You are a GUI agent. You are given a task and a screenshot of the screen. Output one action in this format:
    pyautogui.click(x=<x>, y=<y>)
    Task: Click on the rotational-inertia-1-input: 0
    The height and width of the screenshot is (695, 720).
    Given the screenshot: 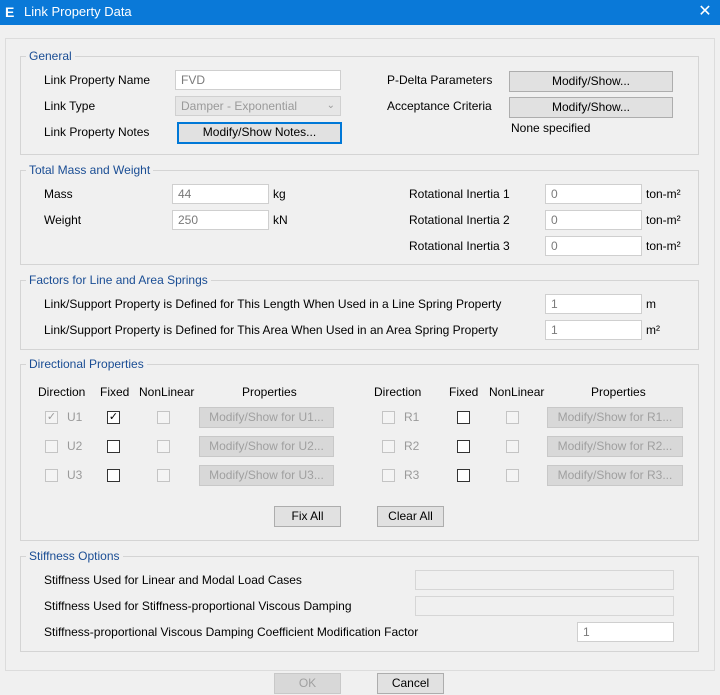 What is the action you would take?
    pyautogui.click(x=593, y=194)
    